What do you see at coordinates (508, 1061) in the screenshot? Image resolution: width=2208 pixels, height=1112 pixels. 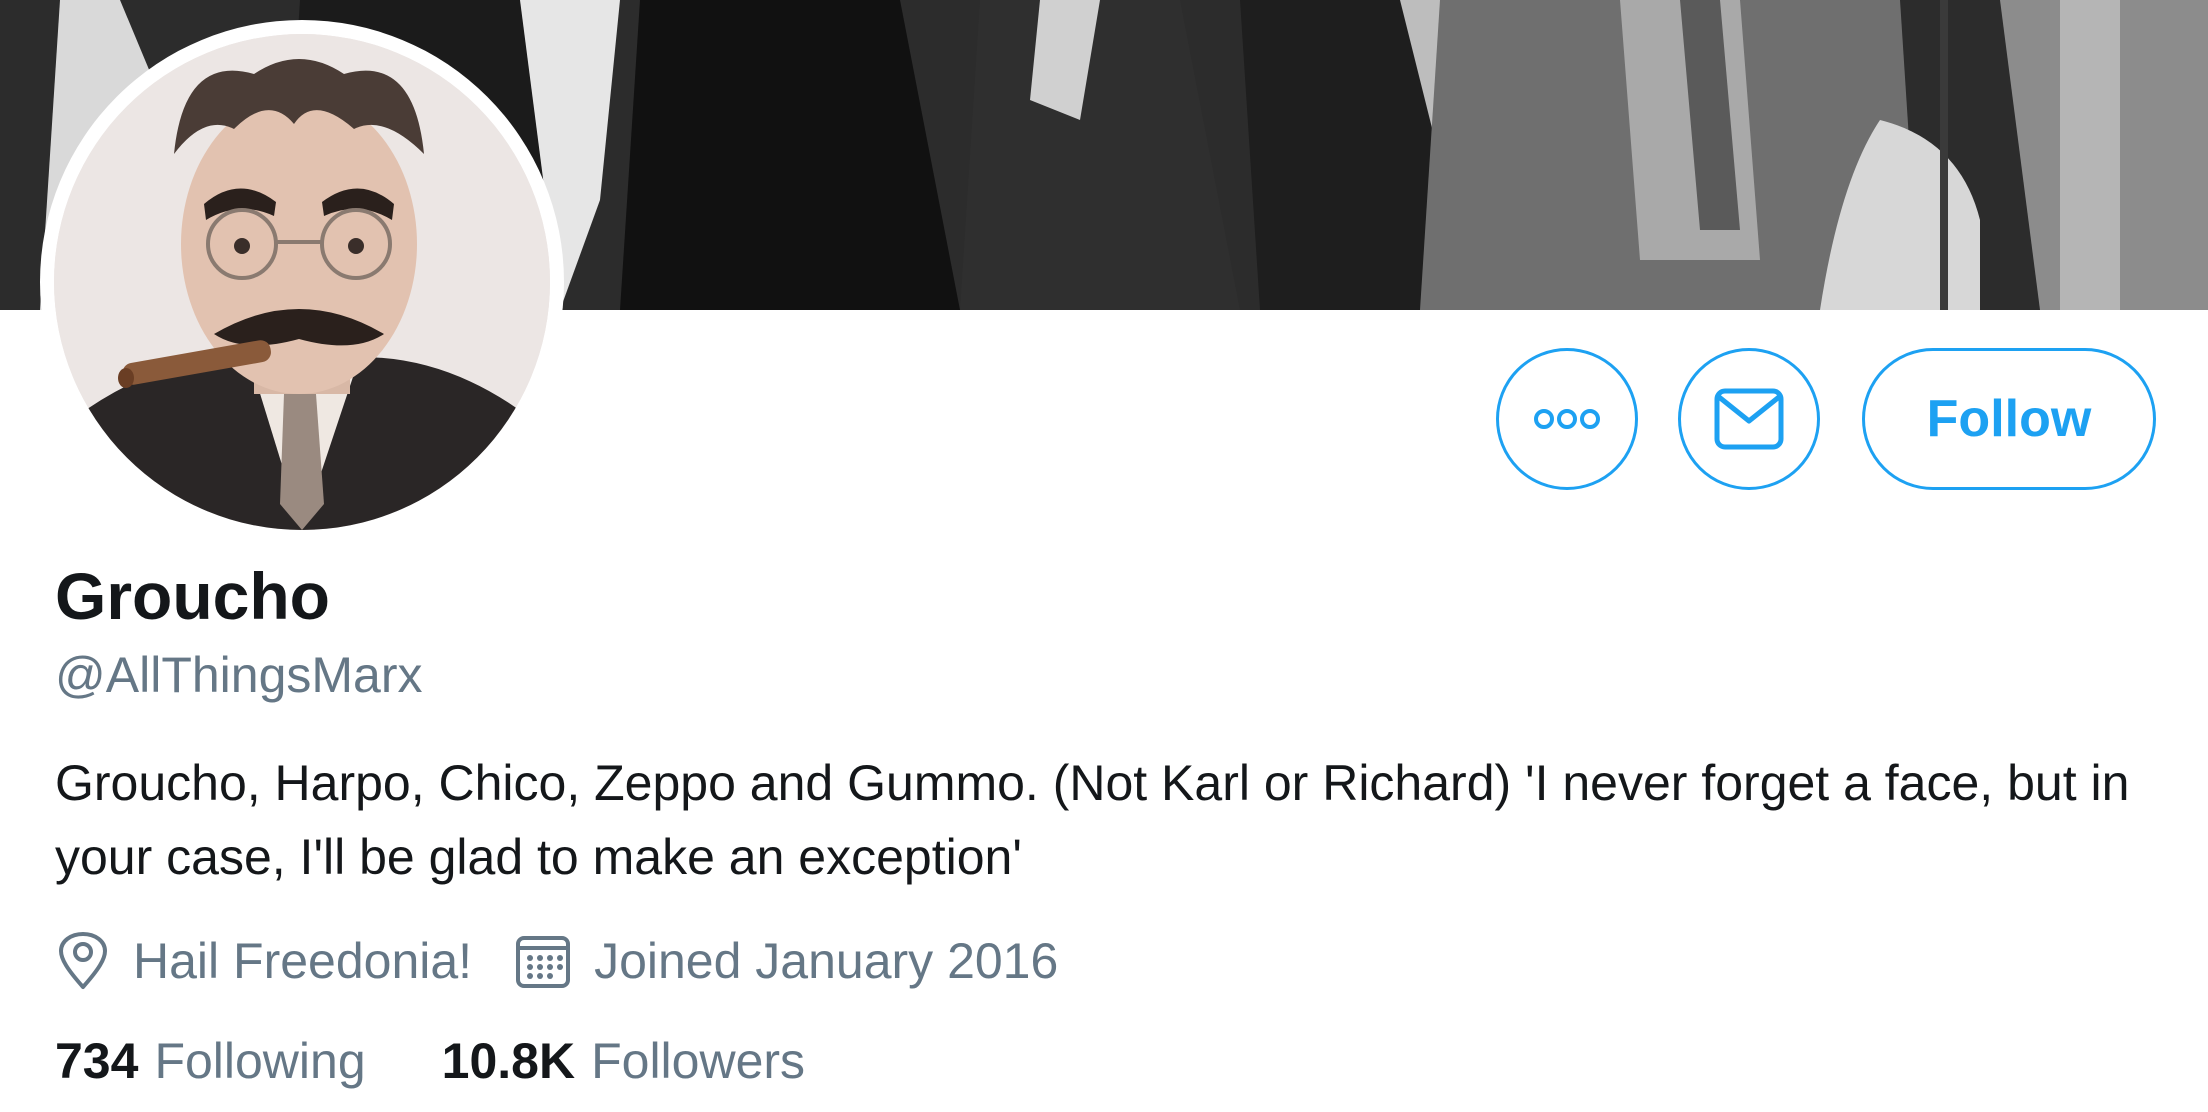 I see `followers-count: 10.8K` at bounding box center [508, 1061].